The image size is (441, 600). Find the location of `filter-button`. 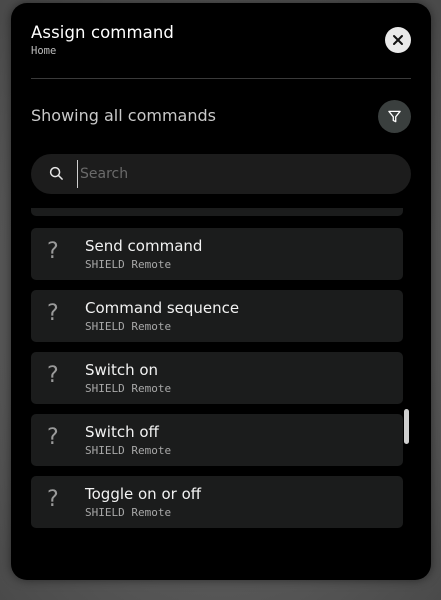

filter-button is located at coordinates (394, 116).